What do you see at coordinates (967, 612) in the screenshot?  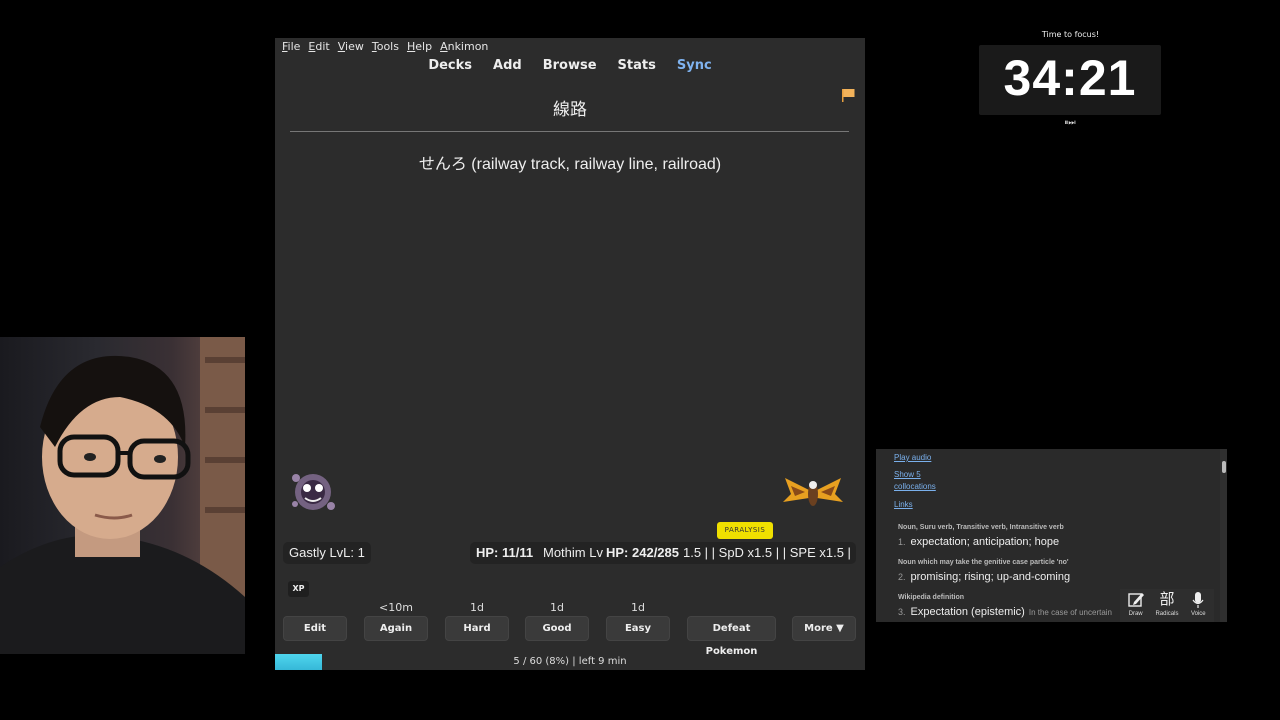 I see `definition-3-text: Expectation (epistemic)` at bounding box center [967, 612].